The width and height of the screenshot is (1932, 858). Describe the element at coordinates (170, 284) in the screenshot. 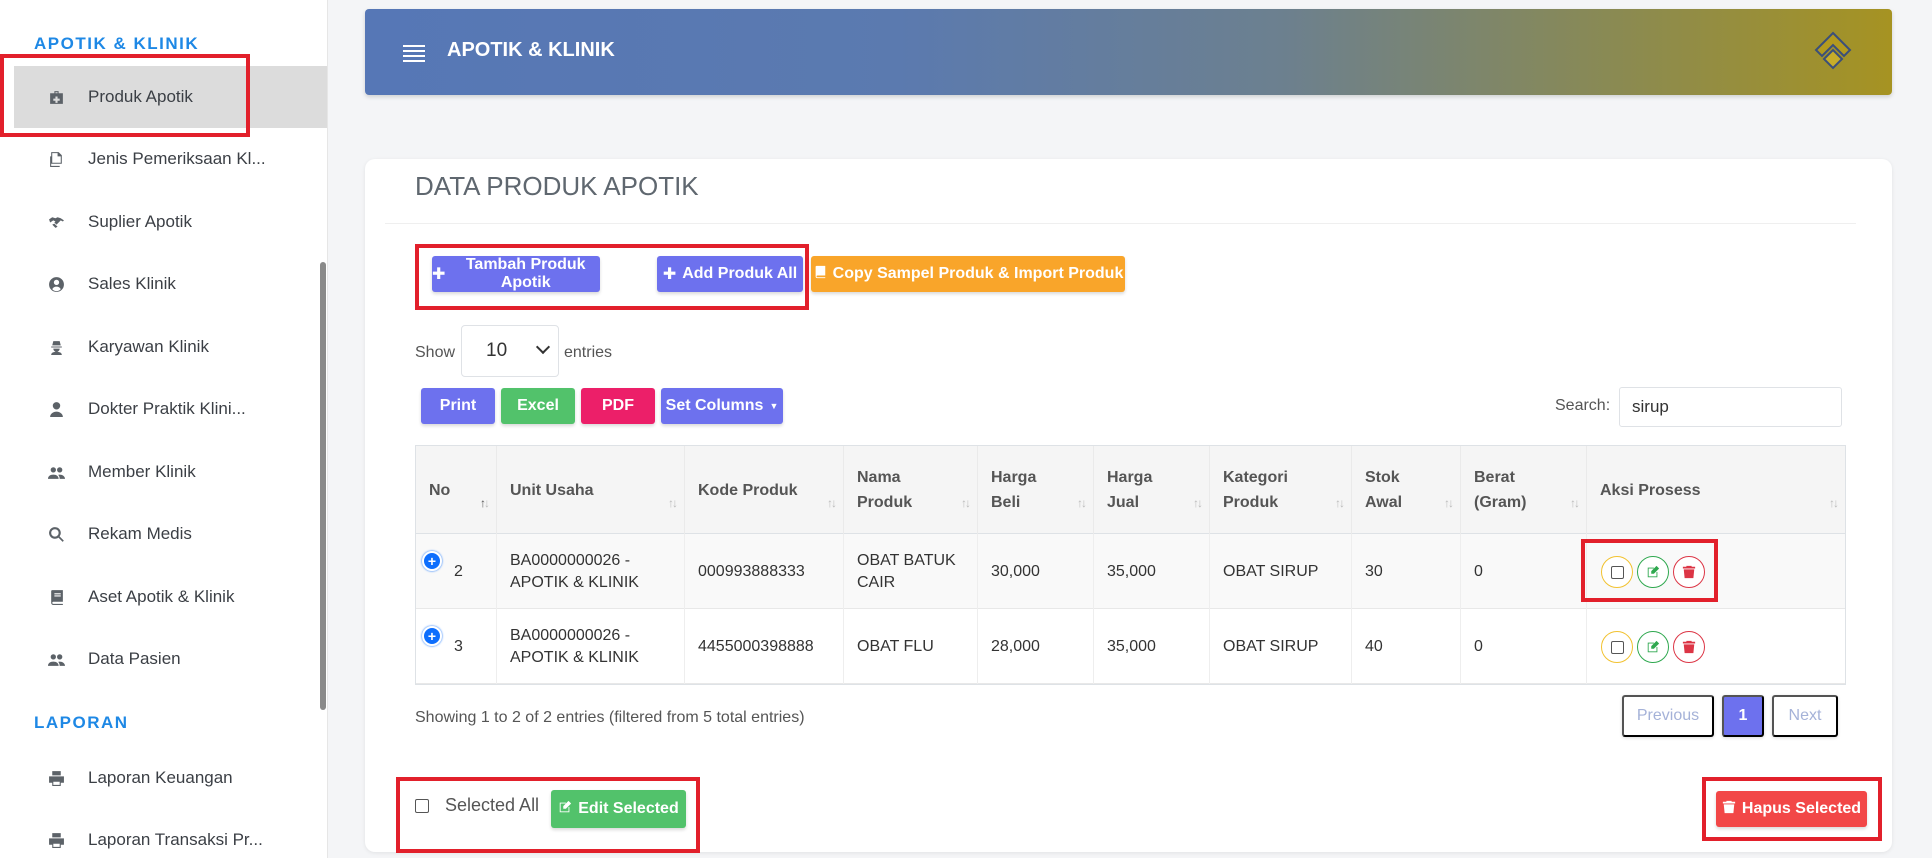

I see `sidebar-item-sales-klinik: Sales Klinik` at that location.